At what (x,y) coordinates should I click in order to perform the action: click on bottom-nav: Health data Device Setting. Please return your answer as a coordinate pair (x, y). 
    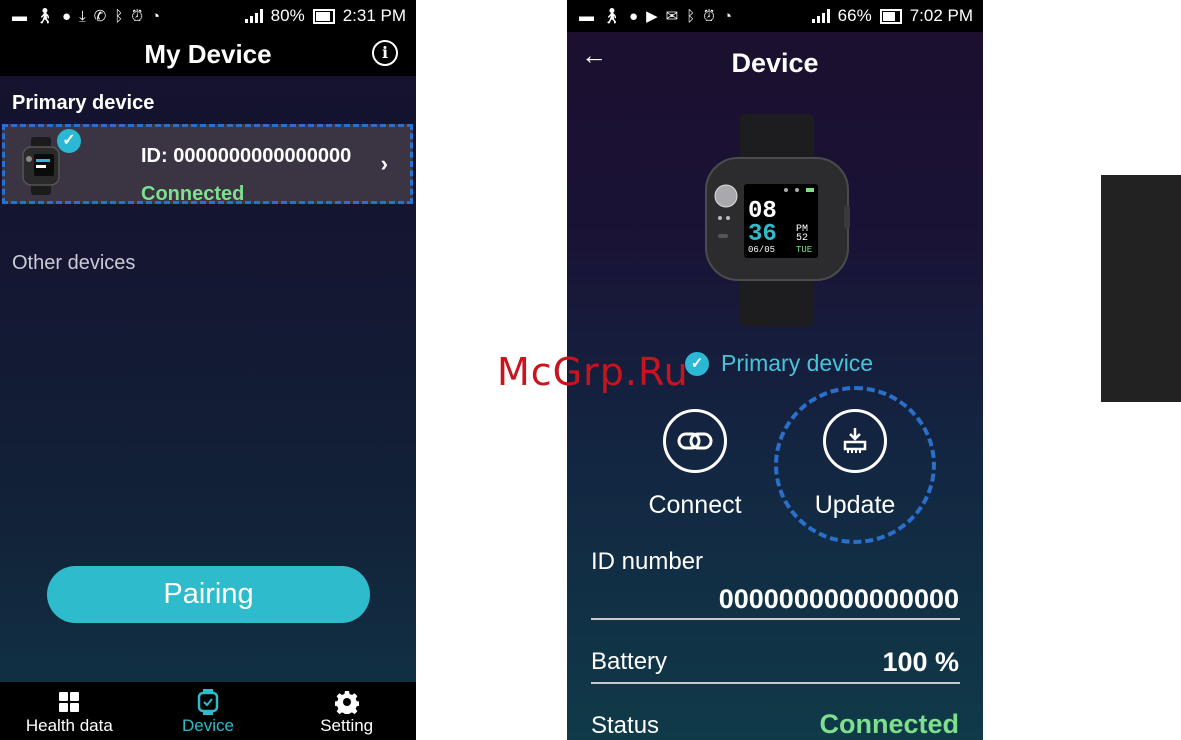
    Looking at the image, I should click on (208, 711).